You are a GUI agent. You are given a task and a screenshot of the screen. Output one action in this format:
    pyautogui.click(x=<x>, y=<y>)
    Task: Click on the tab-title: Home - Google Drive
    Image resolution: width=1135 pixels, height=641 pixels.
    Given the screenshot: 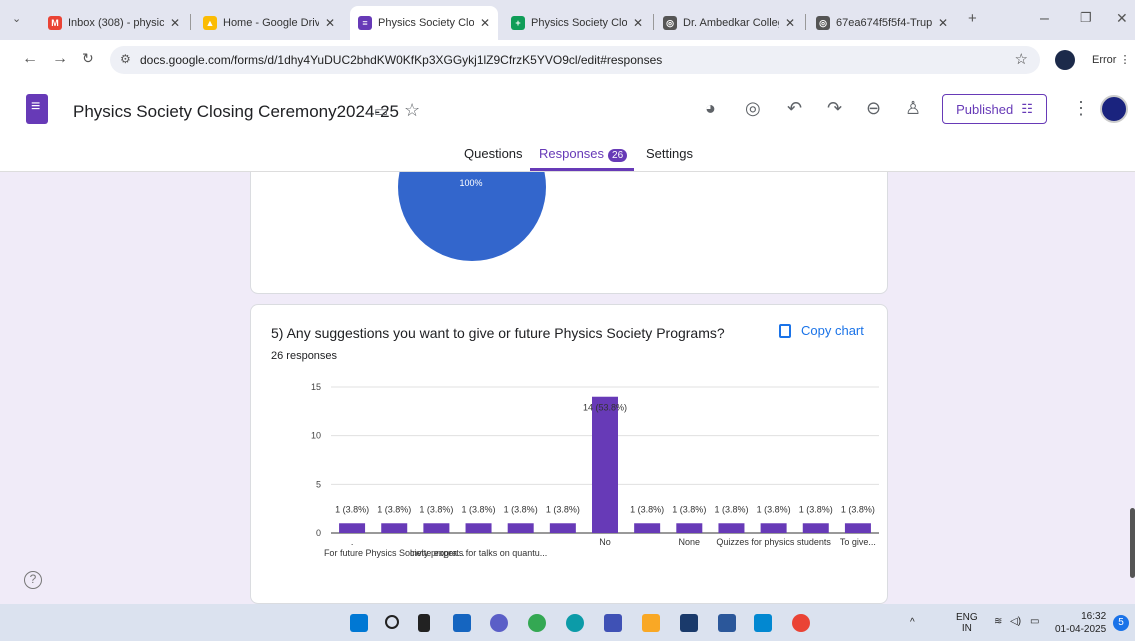 What is the action you would take?
    pyautogui.click(x=271, y=23)
    